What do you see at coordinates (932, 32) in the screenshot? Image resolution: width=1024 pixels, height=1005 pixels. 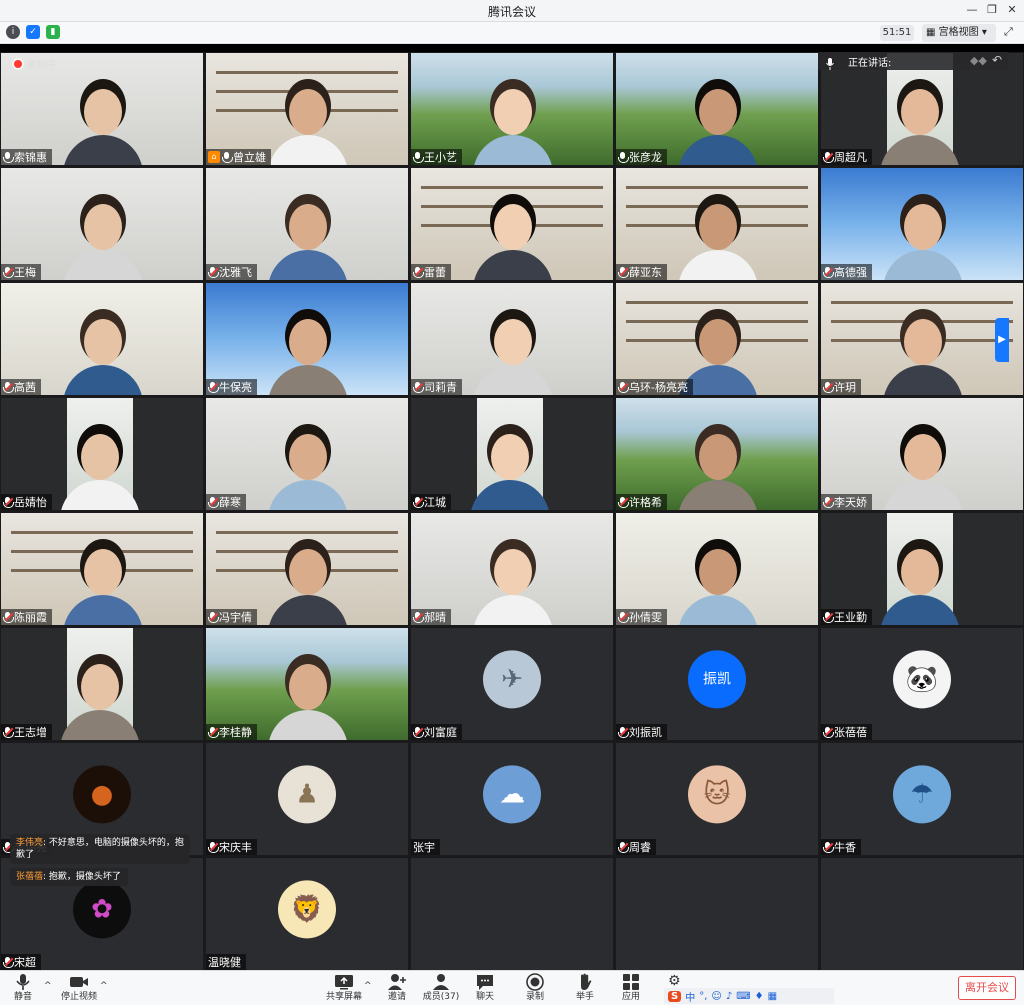 I see `grid-icon: ▦` at bounding box center [932, 32].